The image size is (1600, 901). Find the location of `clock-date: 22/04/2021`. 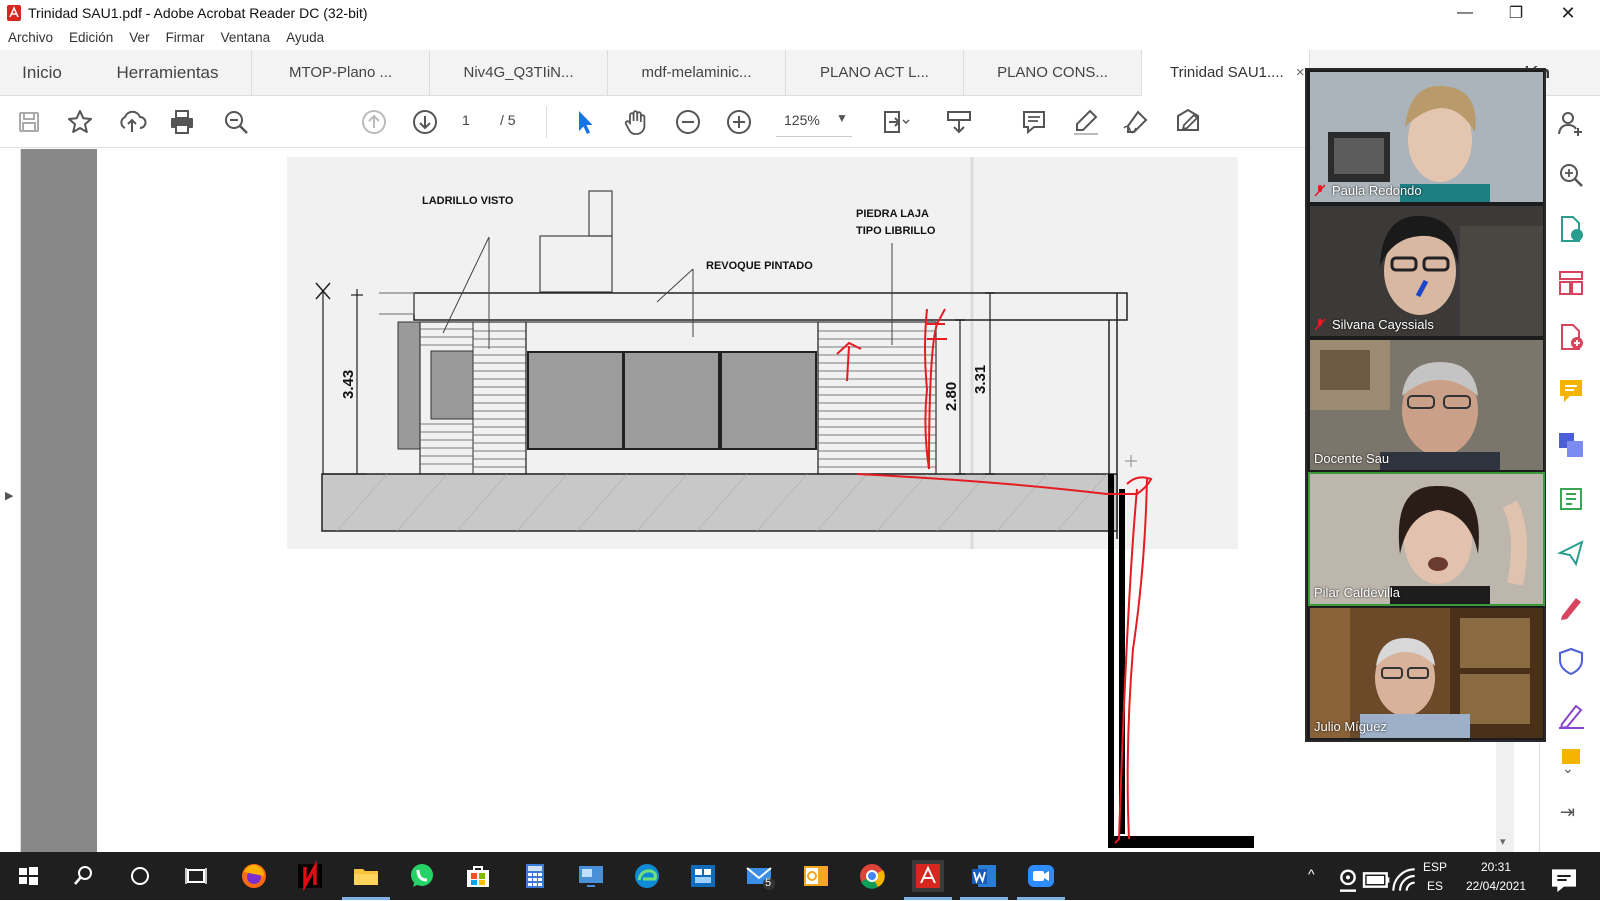

clock-date: 22/04/2021 is located at coordinates (1496, 886).